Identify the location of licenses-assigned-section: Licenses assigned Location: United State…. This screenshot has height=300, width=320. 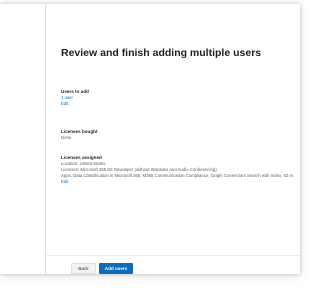
(177, 170).